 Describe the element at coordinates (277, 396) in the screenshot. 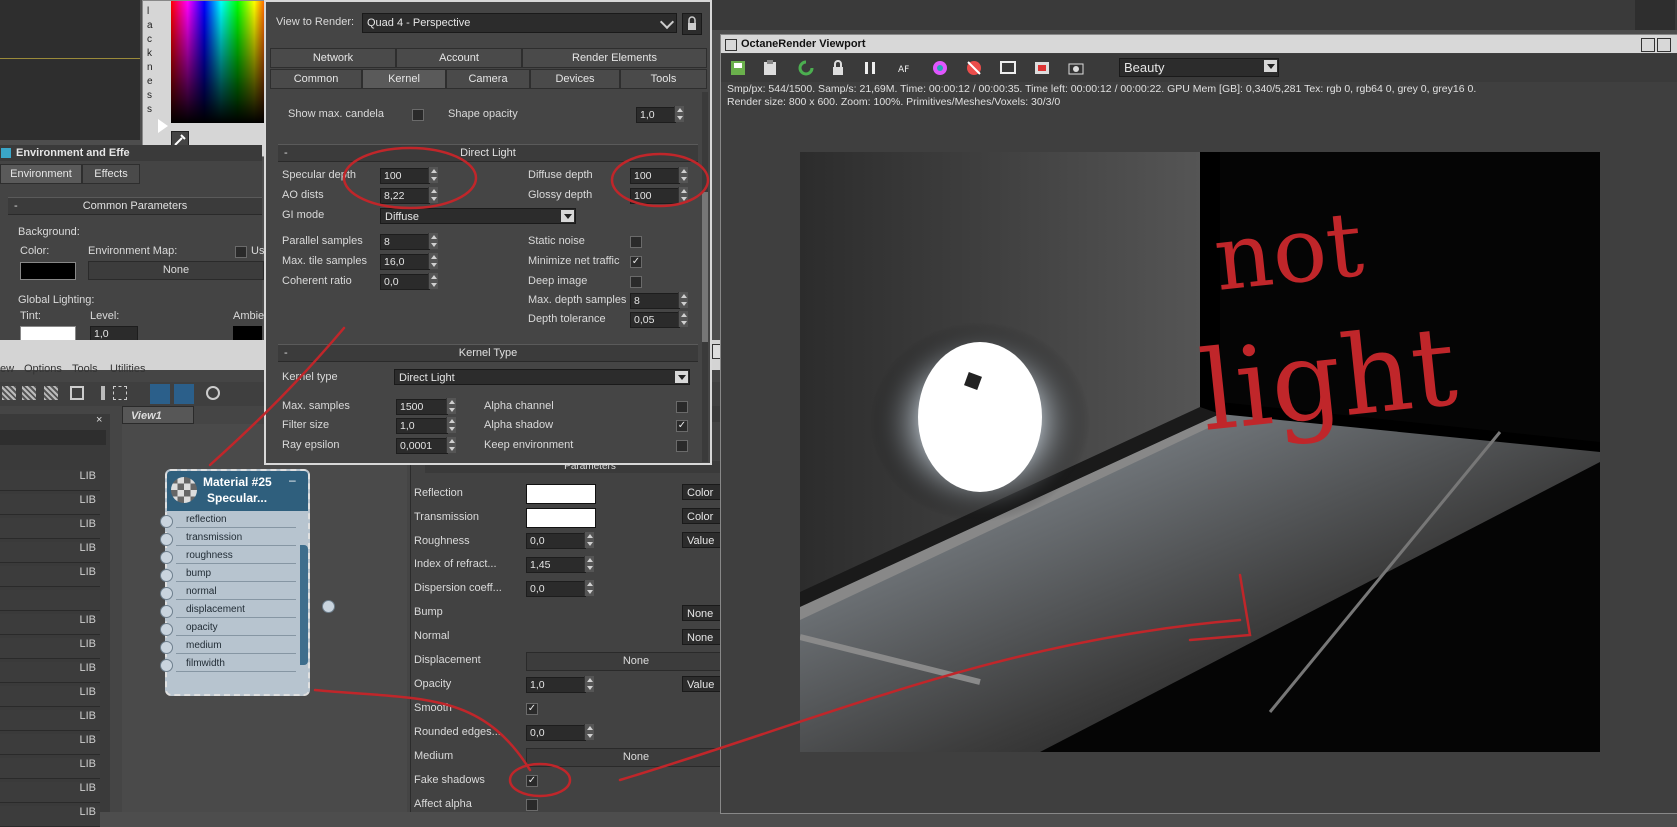

I see `arrow-to-node` at that location.